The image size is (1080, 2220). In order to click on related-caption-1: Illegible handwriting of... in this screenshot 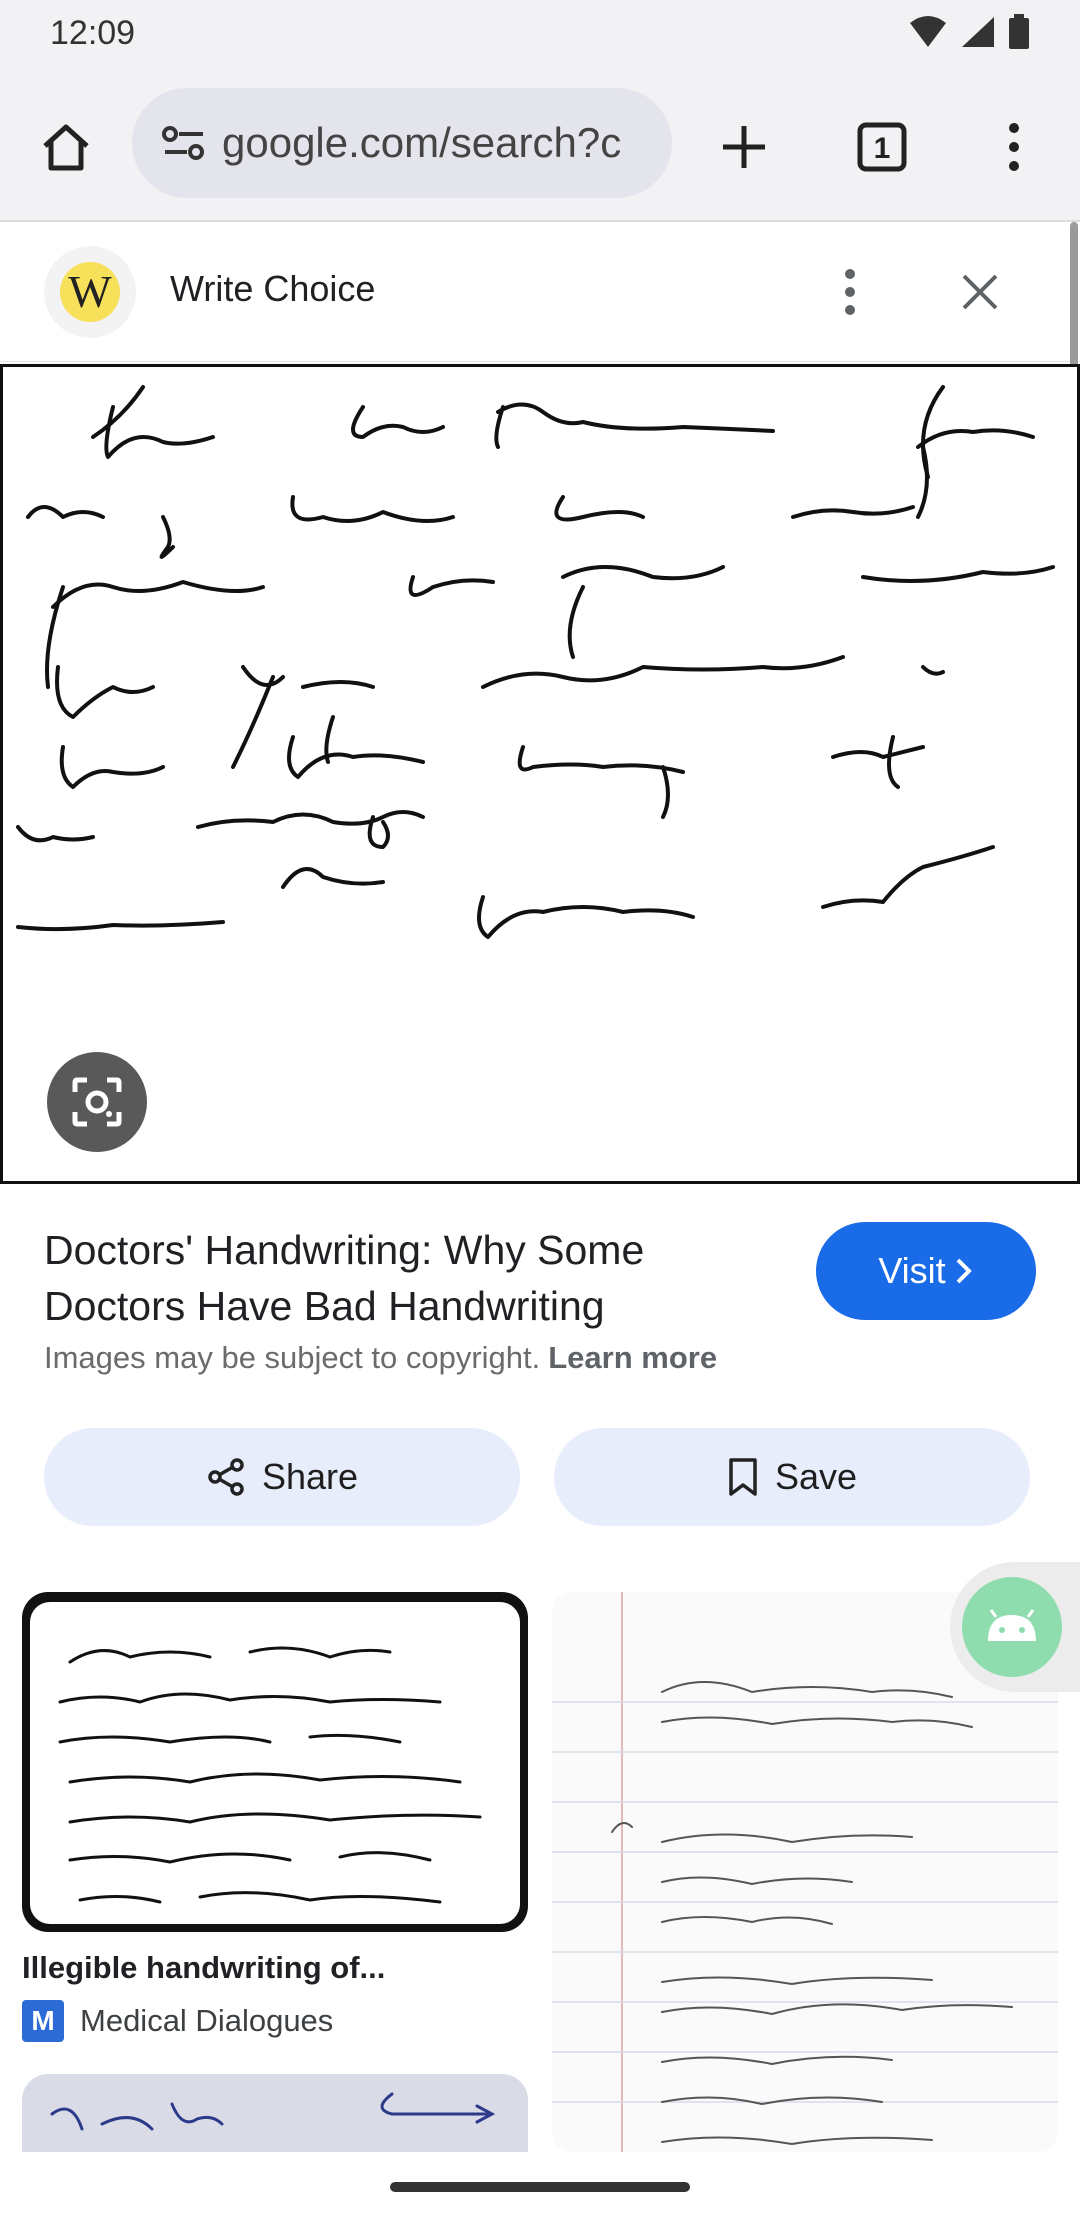, I will do `click(275, 1968)`.